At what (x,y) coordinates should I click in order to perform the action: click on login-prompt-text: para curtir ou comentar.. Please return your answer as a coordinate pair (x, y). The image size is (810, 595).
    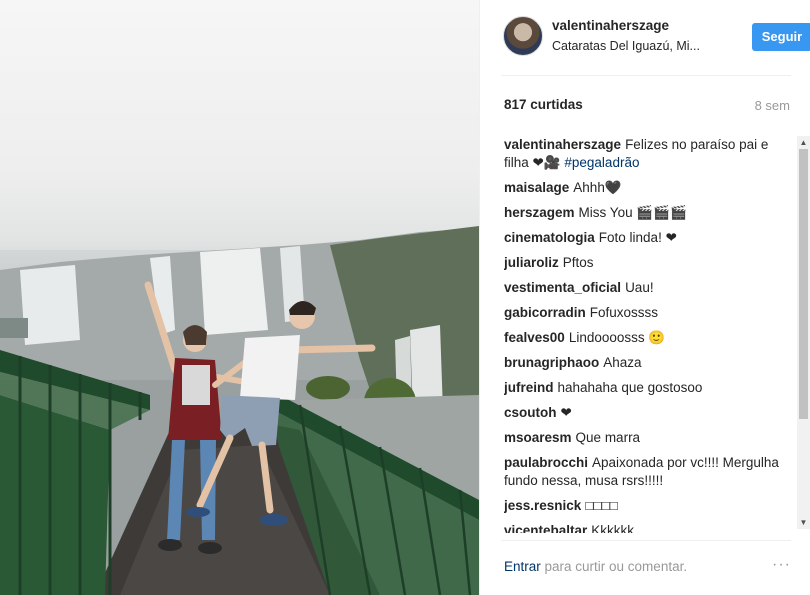
    Looking at the image, I should click on (614, 566).